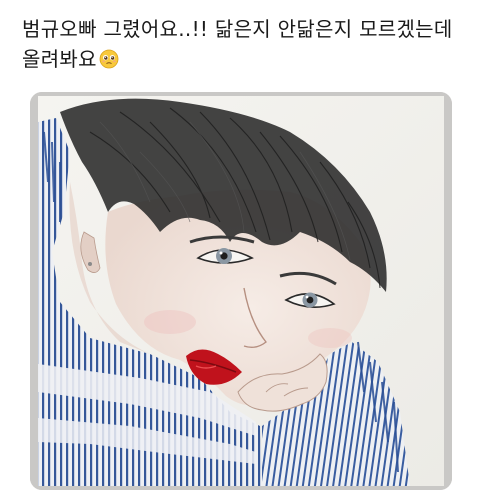  What do you see at coordinates (59, 59) in the screenshot?
I see `post-text-line-2-label: 올려봐요` at bounding box center [59, 59].